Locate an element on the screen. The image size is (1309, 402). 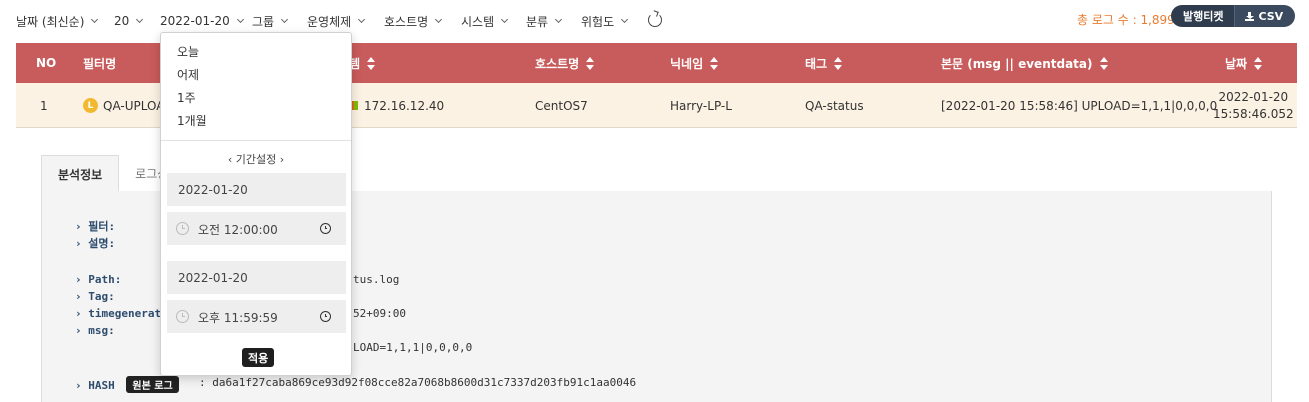
quick-option-today: 오늘 is located at coordinates (188, 51).